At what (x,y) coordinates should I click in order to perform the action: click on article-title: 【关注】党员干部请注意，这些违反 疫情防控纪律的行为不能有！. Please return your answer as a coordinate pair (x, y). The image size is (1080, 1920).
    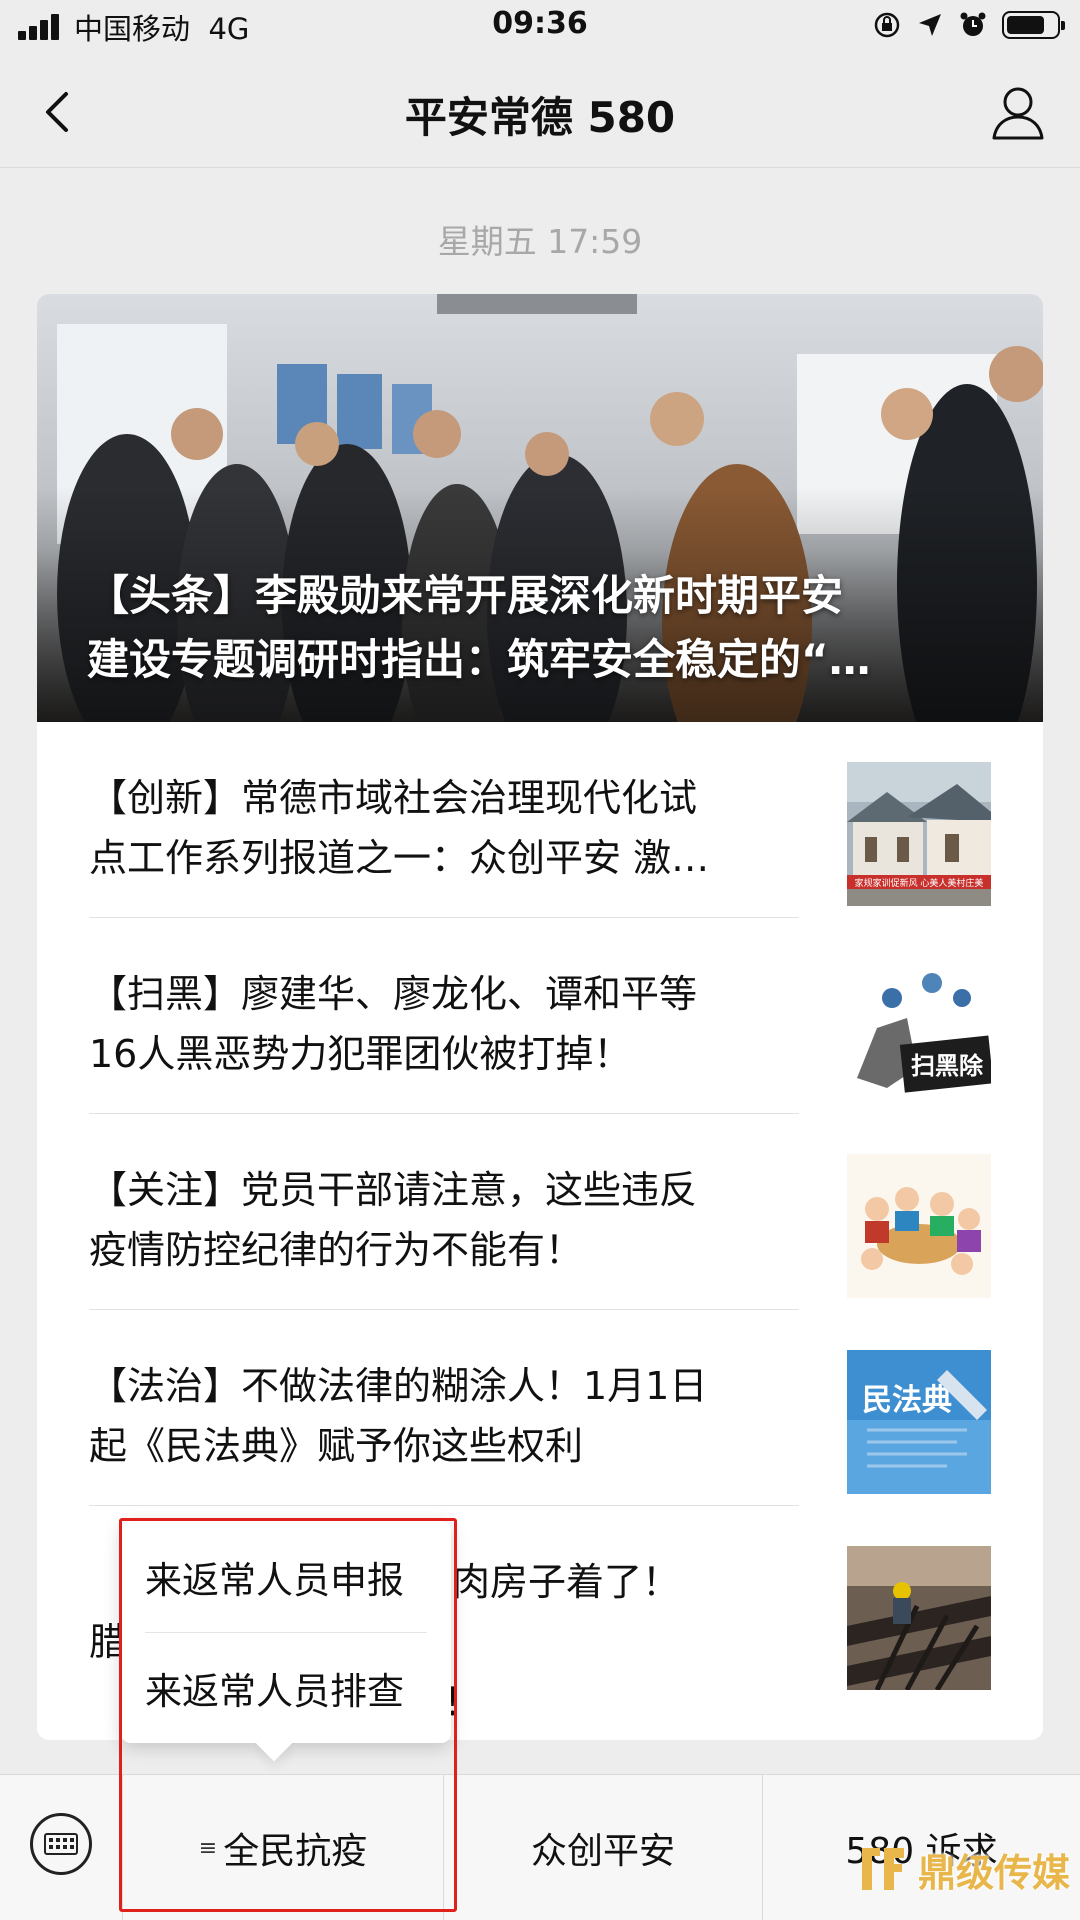
    Looking at the image, I should click on (393, 1220).